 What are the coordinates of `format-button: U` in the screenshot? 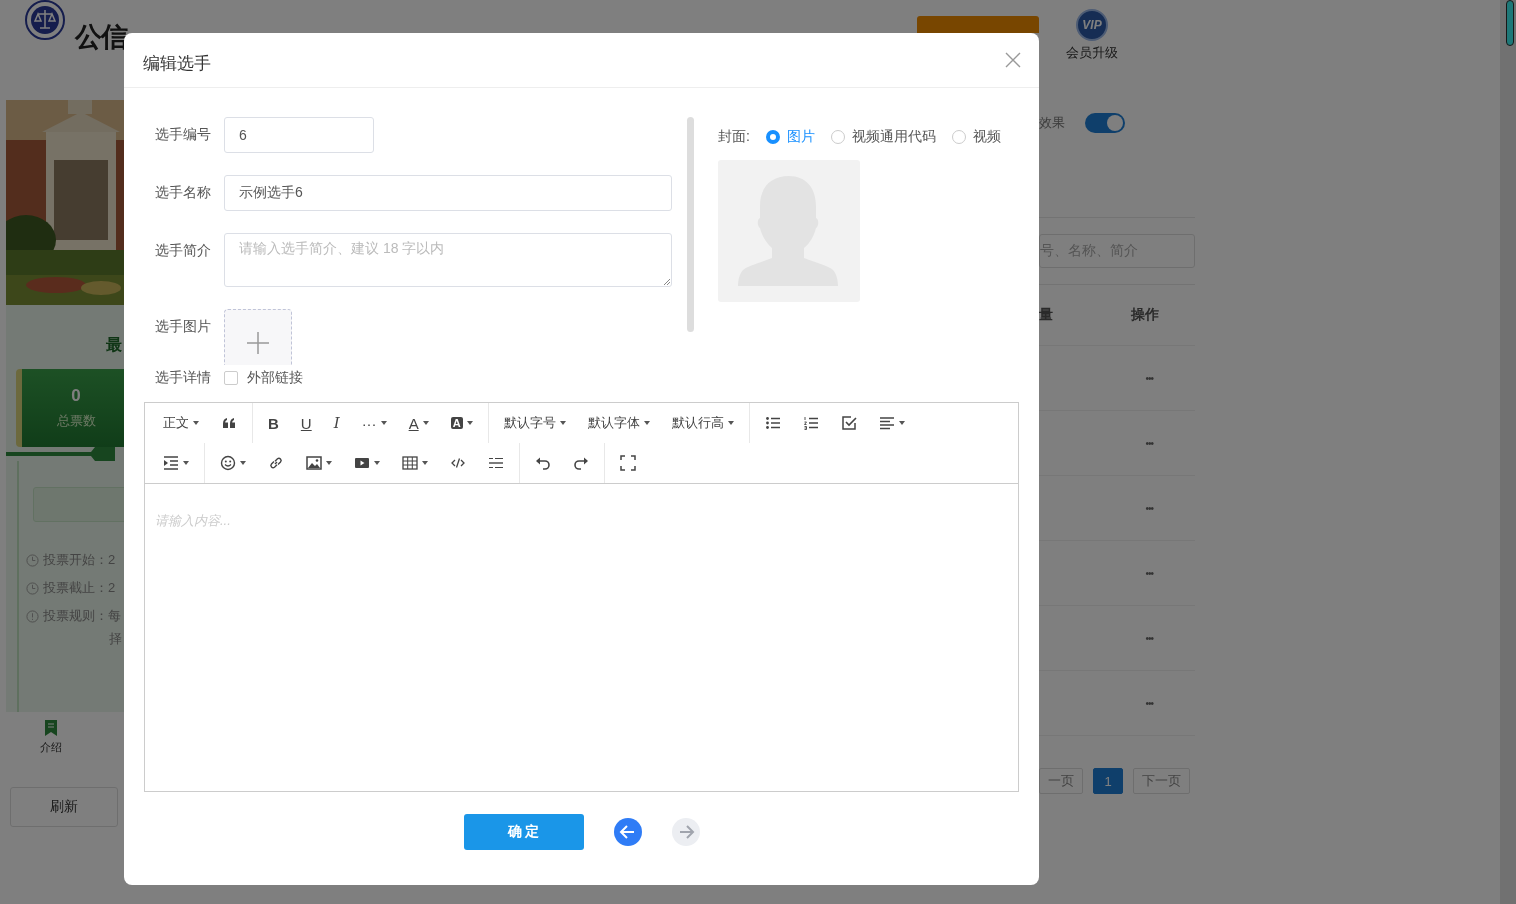 It's located at (306, 423).